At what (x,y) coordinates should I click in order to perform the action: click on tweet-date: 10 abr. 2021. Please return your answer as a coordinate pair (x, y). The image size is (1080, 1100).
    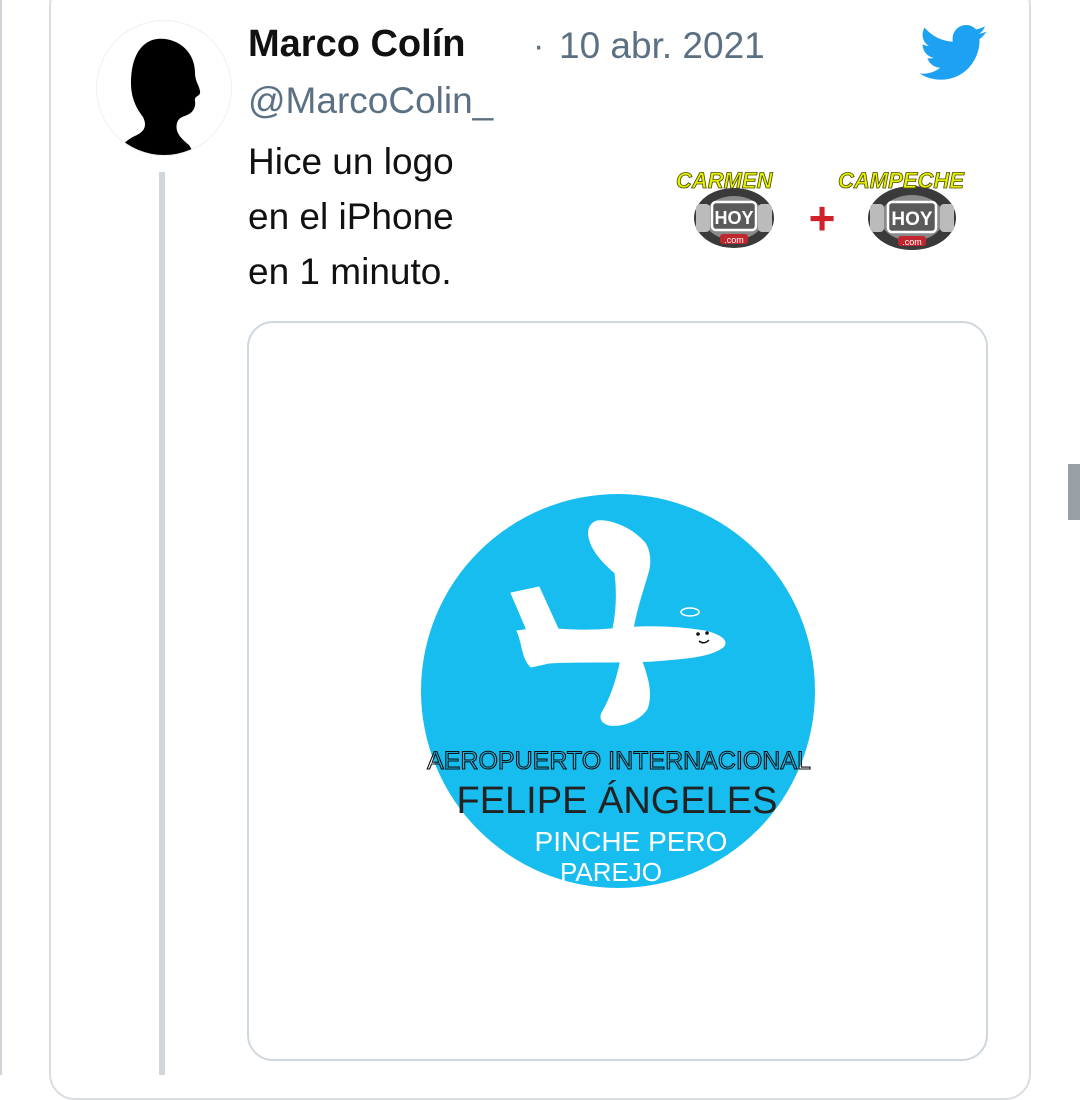
    Looking at the image, I should click on (662, 46).